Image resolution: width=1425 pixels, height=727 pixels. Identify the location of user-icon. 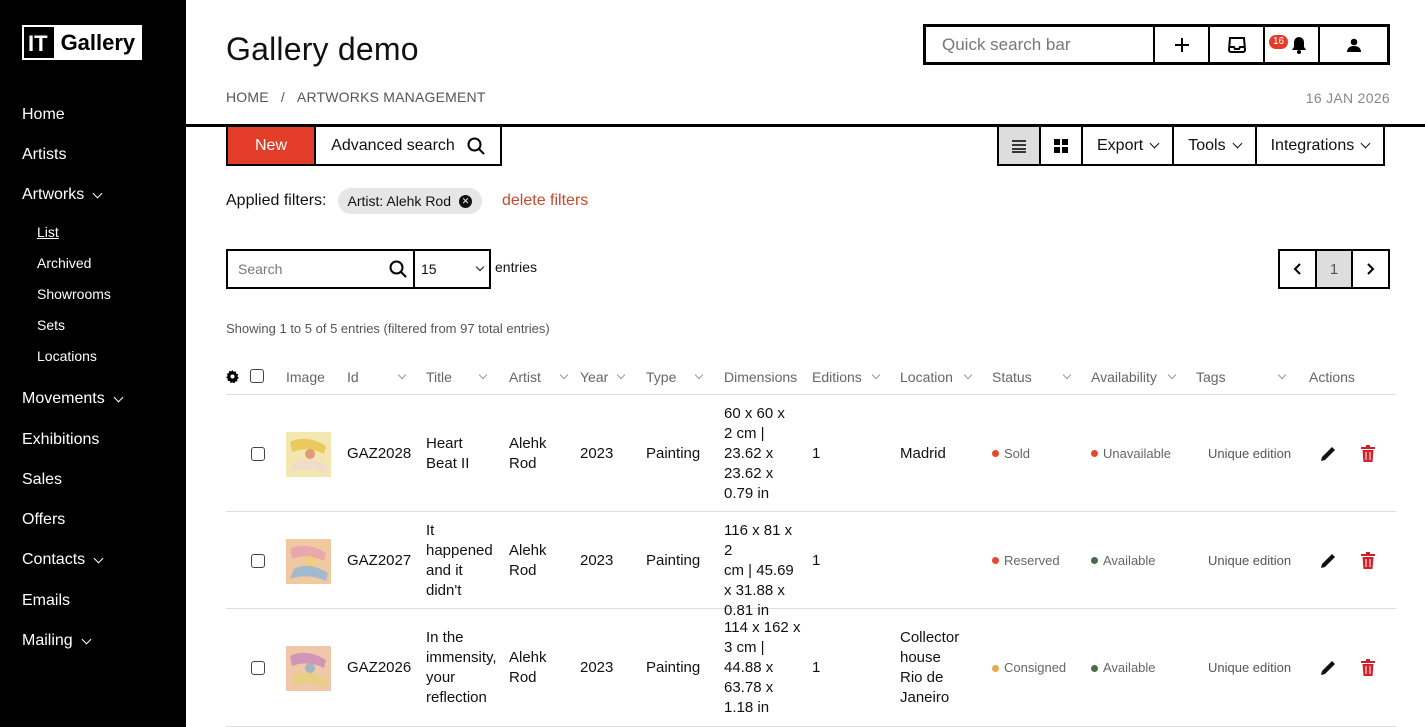
(1353, 45).